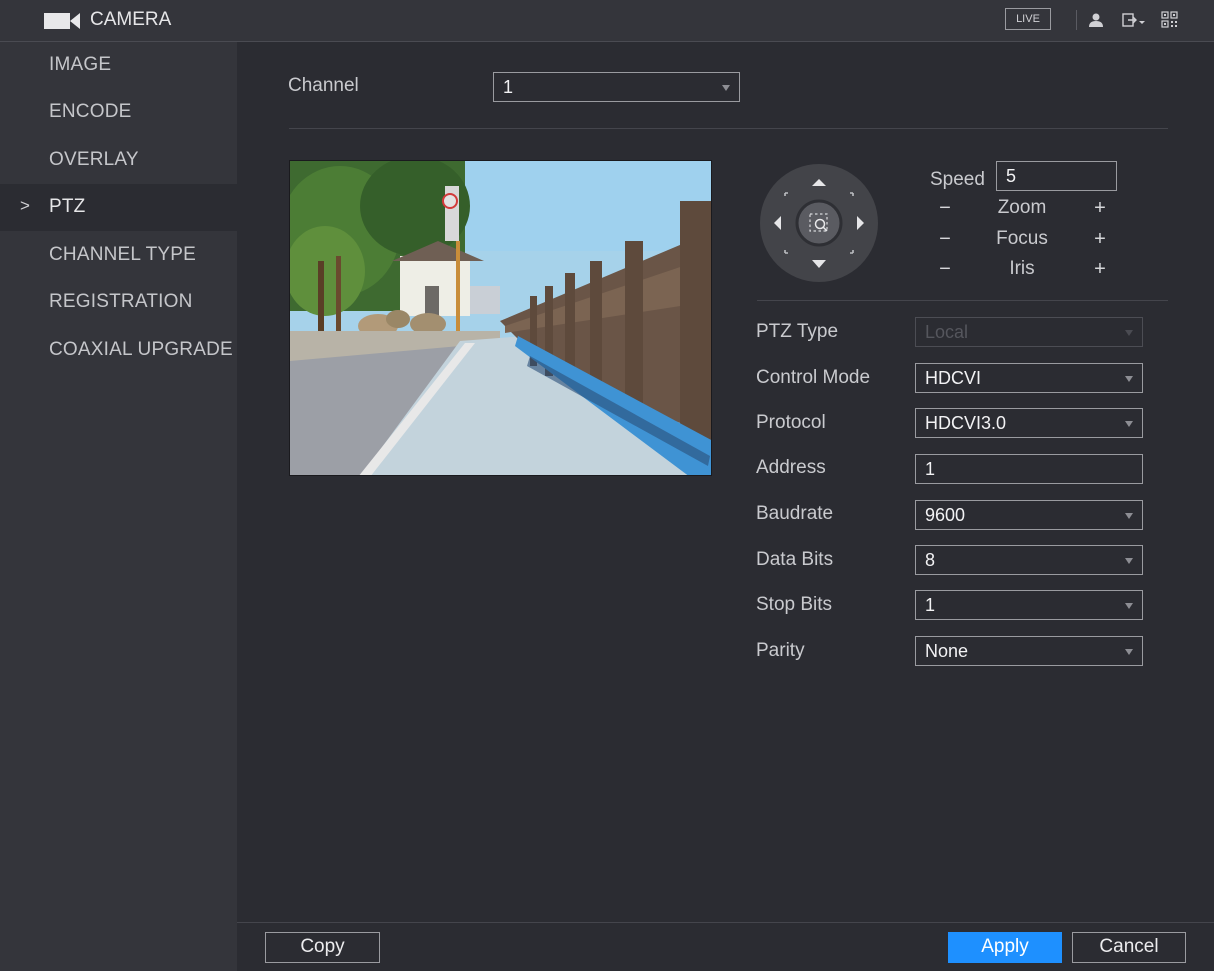 The image size is (1214, 971). I want to click on zoom-out-button: −, so click(945, 208).